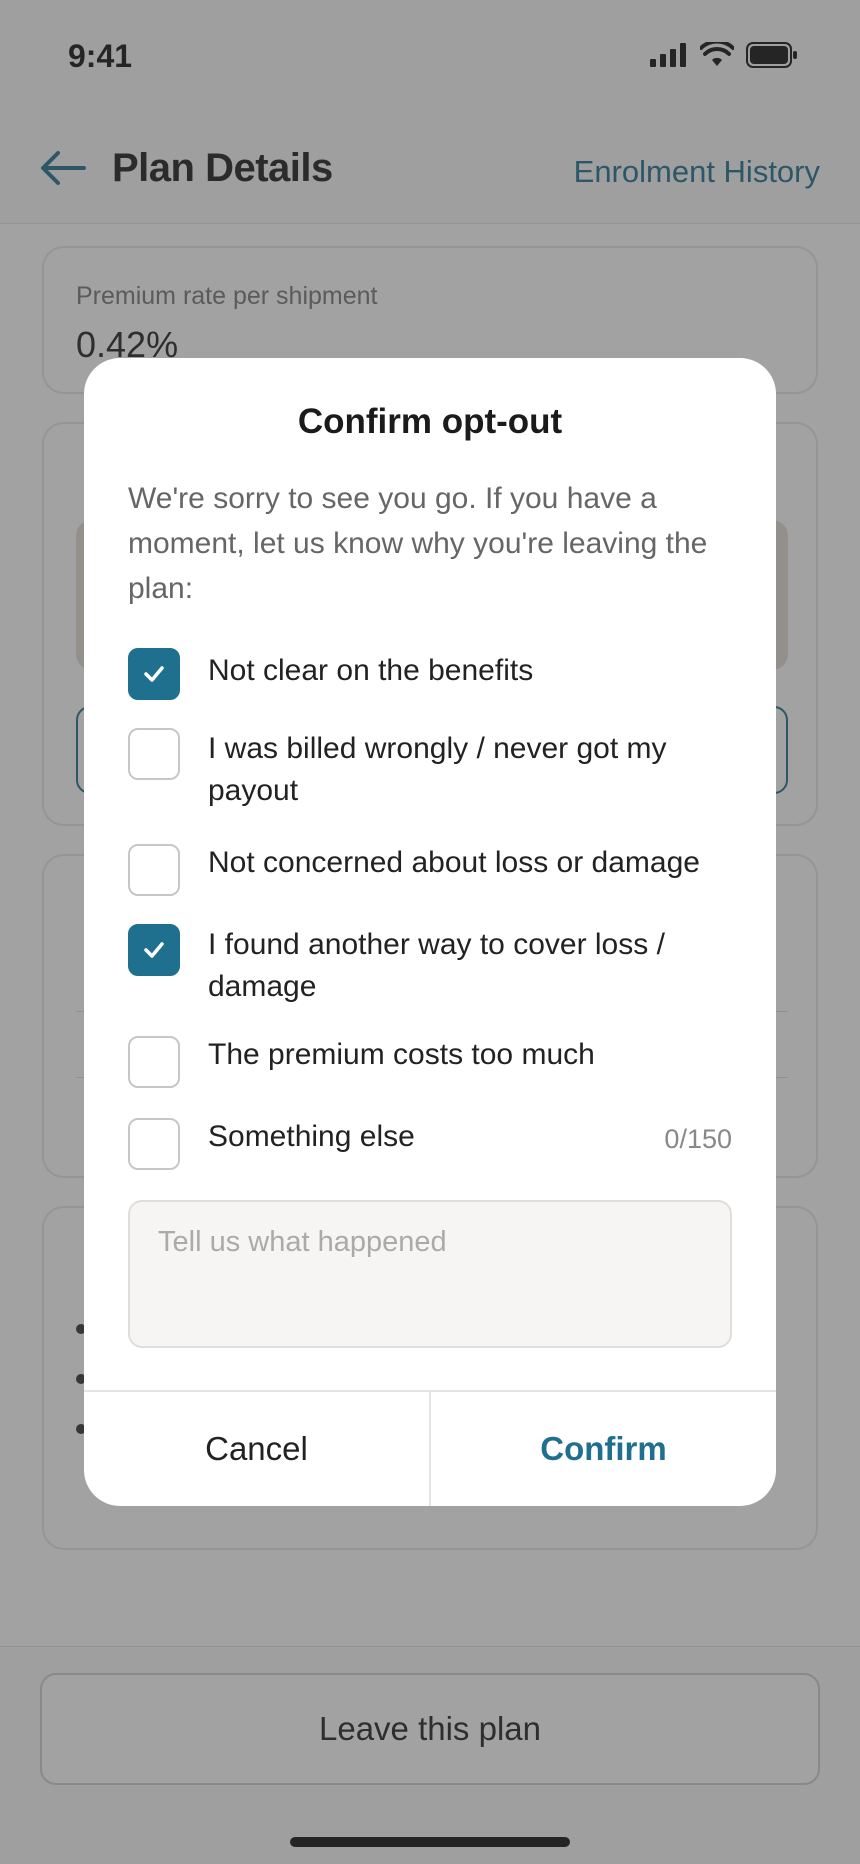 This screenshot has height=1864, width=860. I want to click on reason-label: Not concerned about loss or damage, so click(454, 862).